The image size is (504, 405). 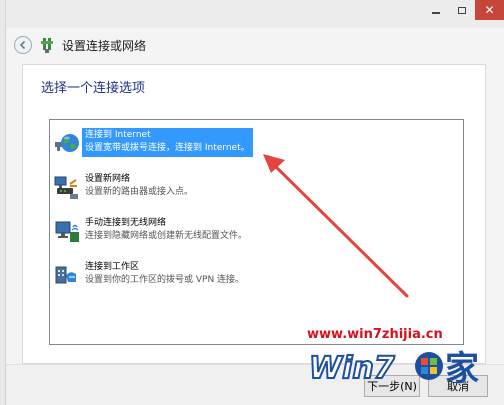 I want to click on navigation-bar: 设置连接或网络, so click(x=255, y=45).